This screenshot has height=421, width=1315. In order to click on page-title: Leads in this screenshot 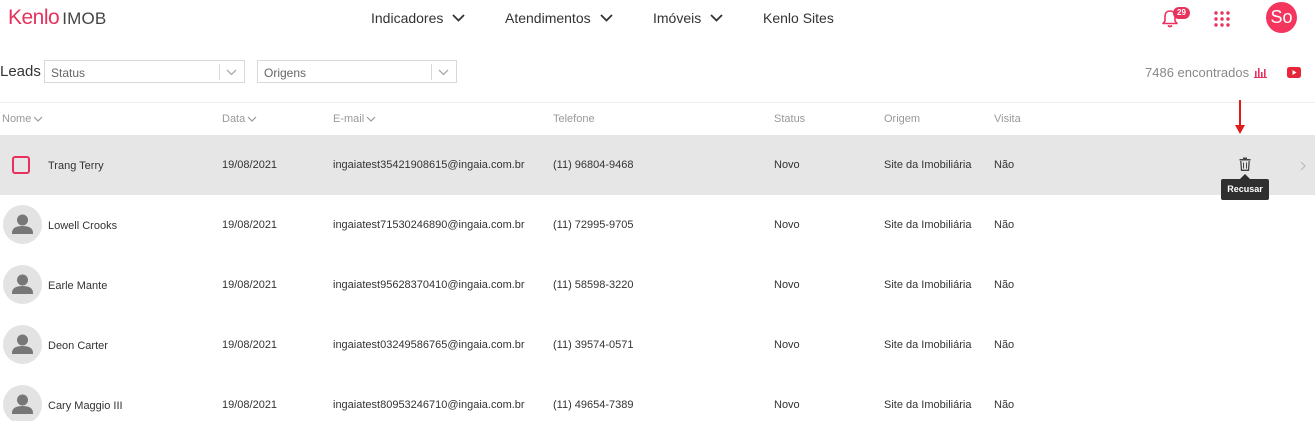, I will do `click(20, 71)`.